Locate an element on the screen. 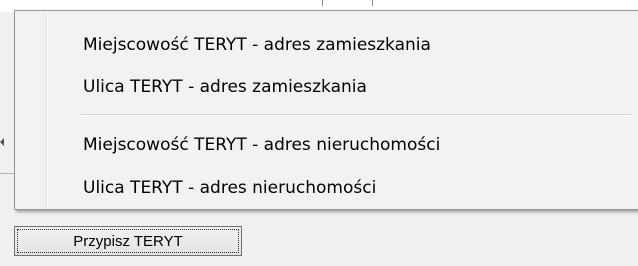 The image size is (638, 266). menu-item-ulica-nieruchomosci: Ulica TERYT - adres nieruchomości is located at coordinates (327, 188).